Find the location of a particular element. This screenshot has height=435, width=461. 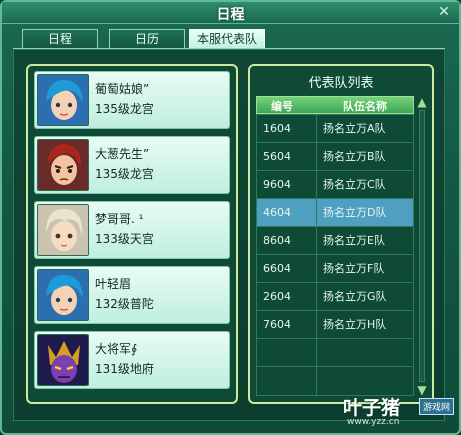

scrollbar: ▲ ▼ is located at coordinates (422, 246).